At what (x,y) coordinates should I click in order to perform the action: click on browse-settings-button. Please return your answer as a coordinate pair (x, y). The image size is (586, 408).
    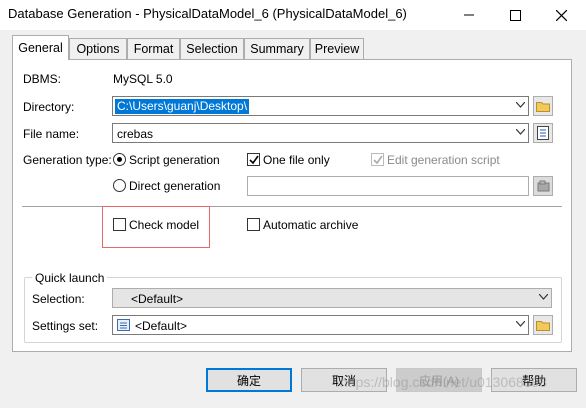
    Looking at the image, I should click on (543, 325).